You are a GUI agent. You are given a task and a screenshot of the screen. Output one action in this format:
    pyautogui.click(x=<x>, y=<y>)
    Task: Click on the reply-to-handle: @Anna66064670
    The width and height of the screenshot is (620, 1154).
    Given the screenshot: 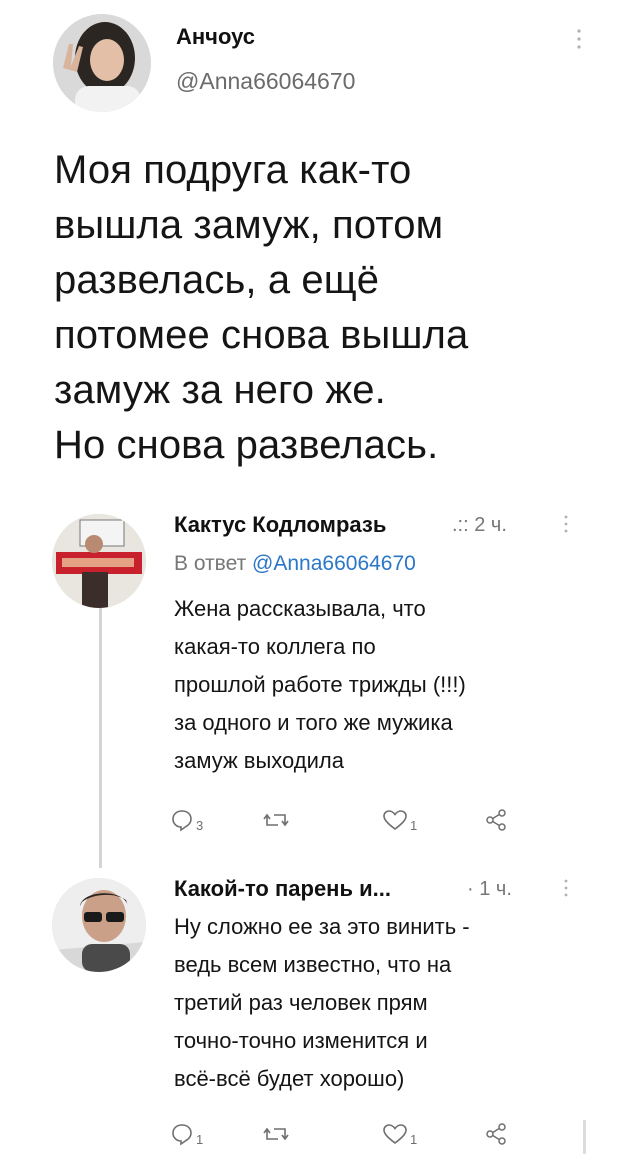 What is the action you would take?
    pyautogui.click(x=334, y=563)
    